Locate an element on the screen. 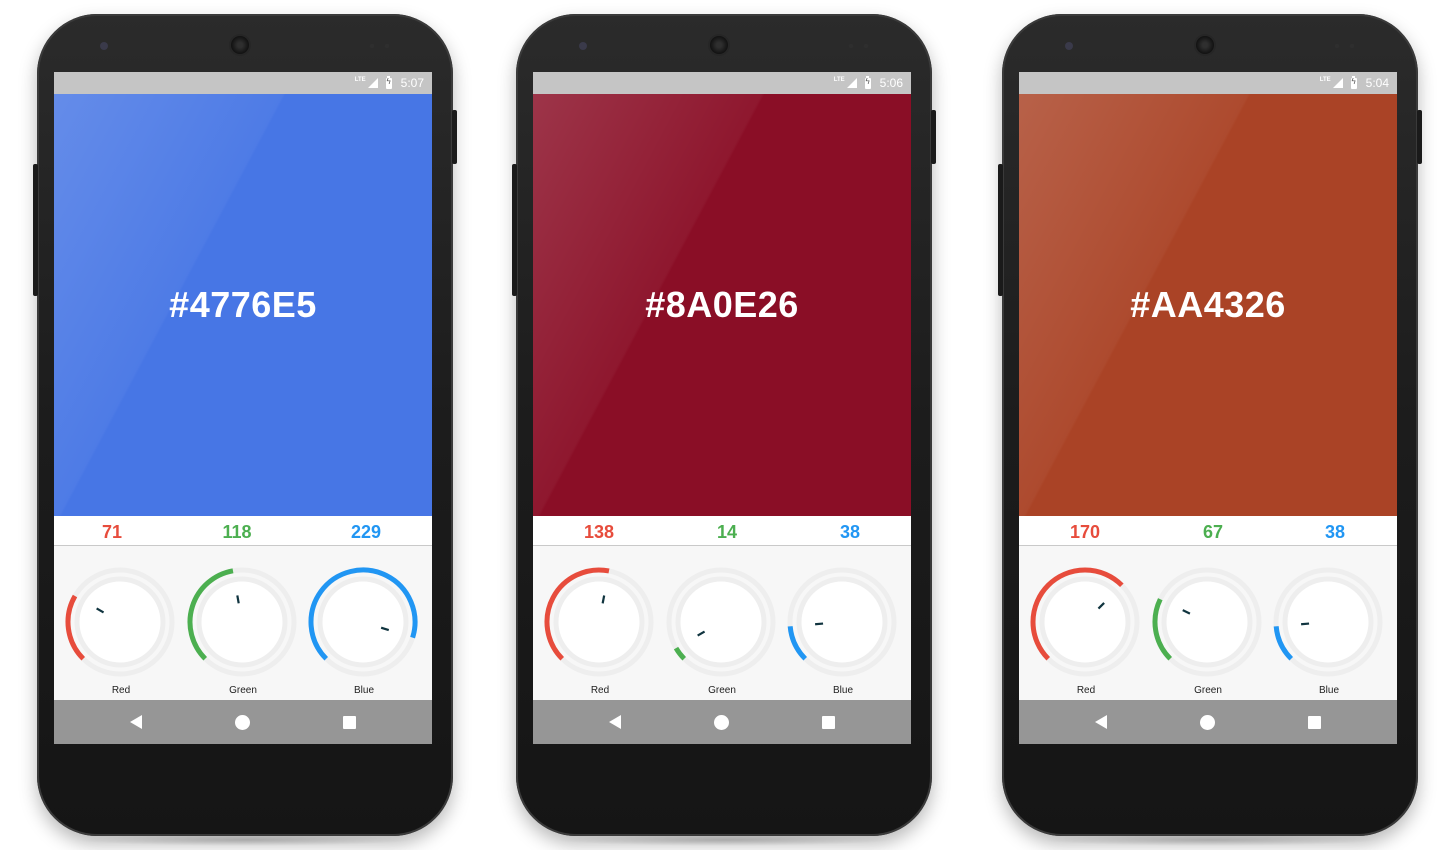 The image size is (1450, 850). color-preview: #8A0E26 is located at coordinates (722, 305).